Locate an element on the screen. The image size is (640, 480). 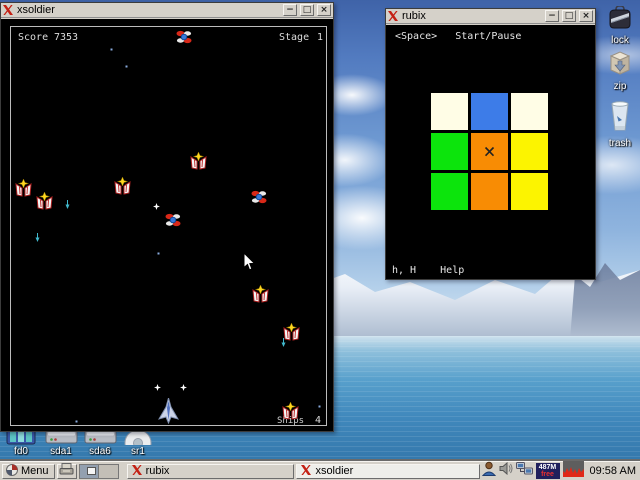
volume-icon is located at coordinates (506, 470).